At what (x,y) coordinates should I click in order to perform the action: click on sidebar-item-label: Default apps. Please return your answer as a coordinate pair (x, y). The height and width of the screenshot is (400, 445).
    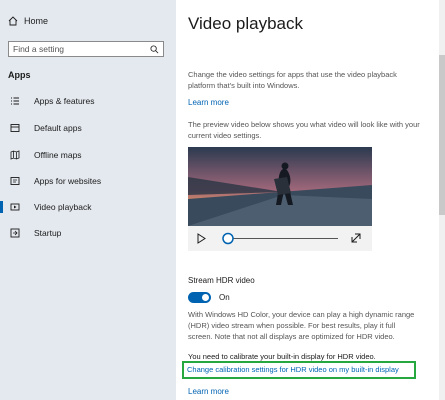
    Looking at the image, I should click on (58, 128).